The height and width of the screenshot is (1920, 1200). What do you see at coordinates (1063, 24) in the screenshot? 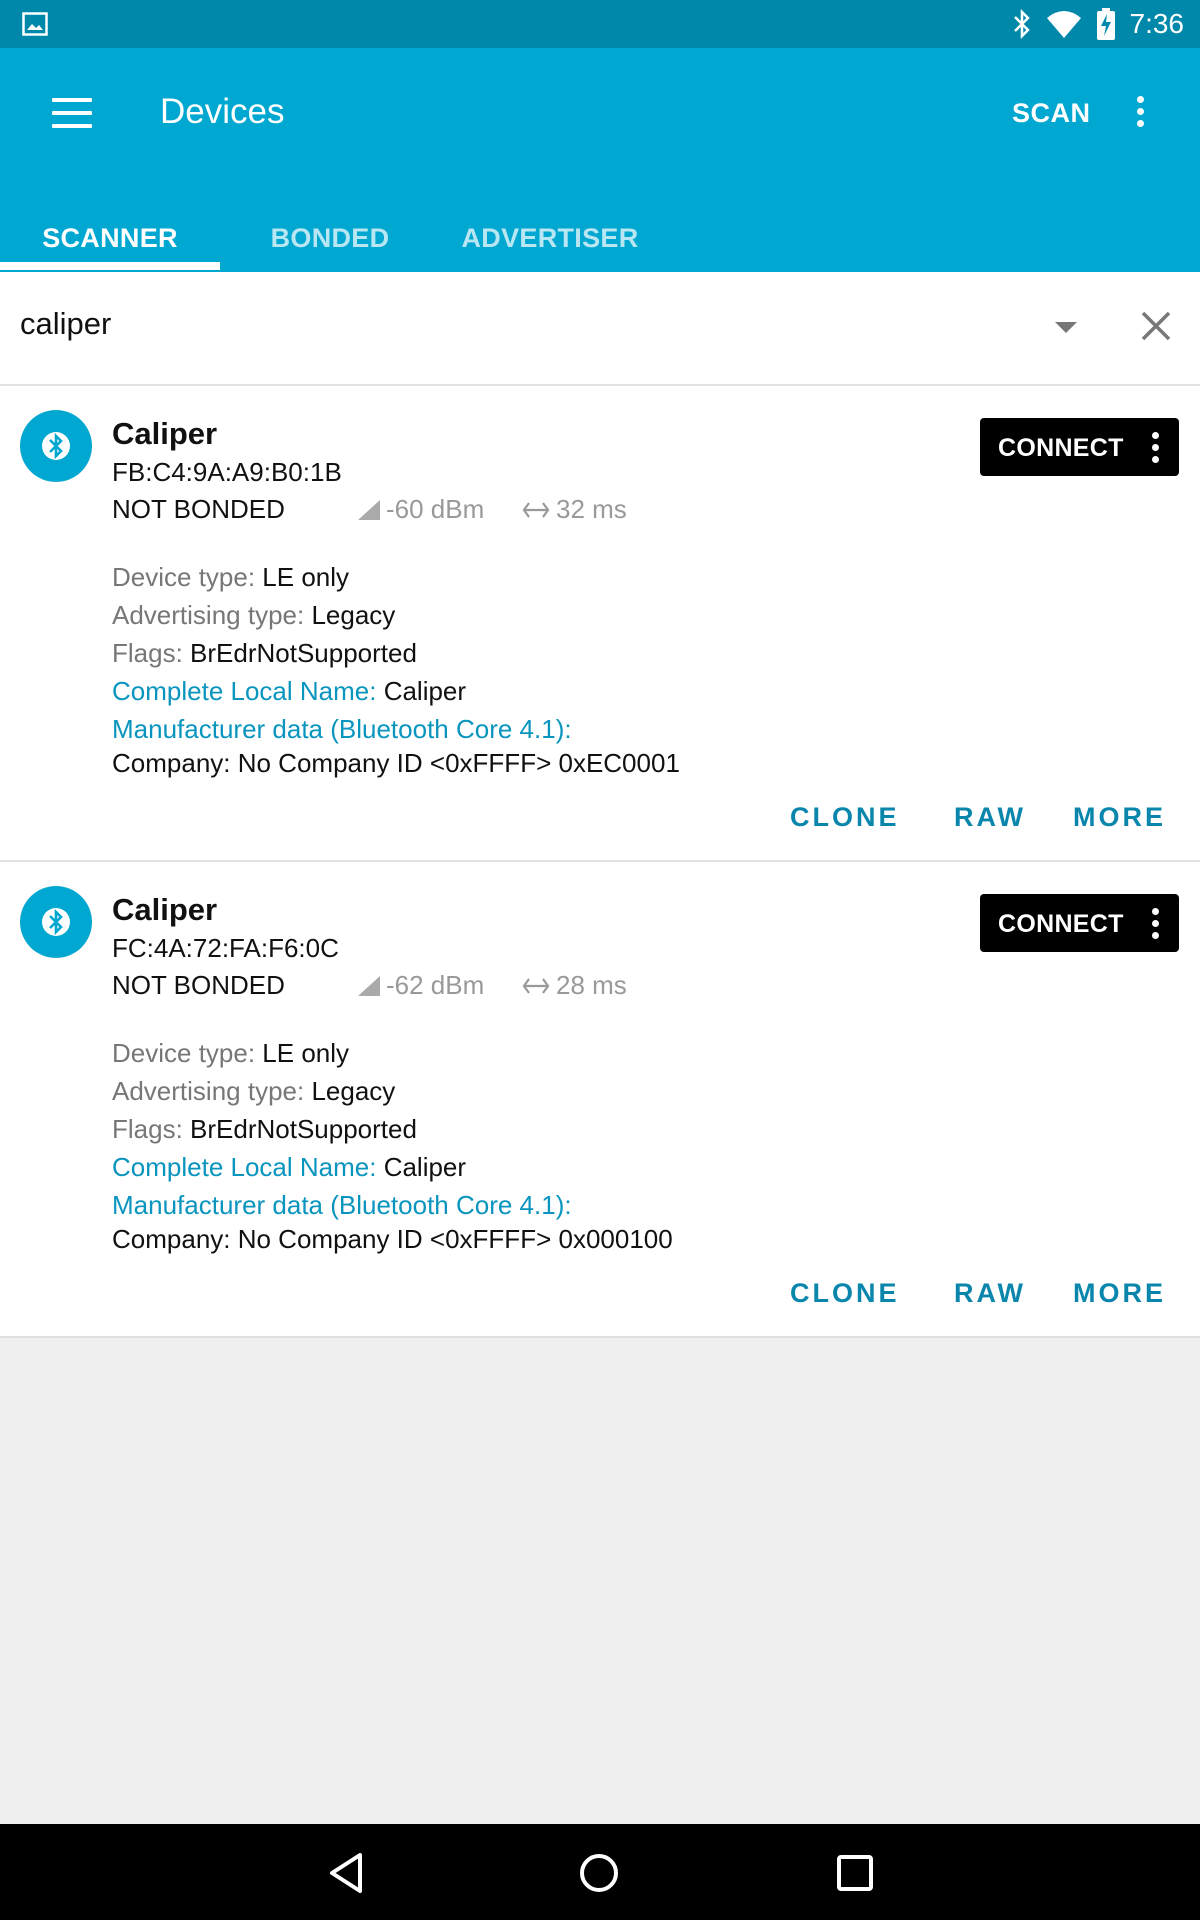
I see `wifi-icon` at bounding box center [1063, 24].